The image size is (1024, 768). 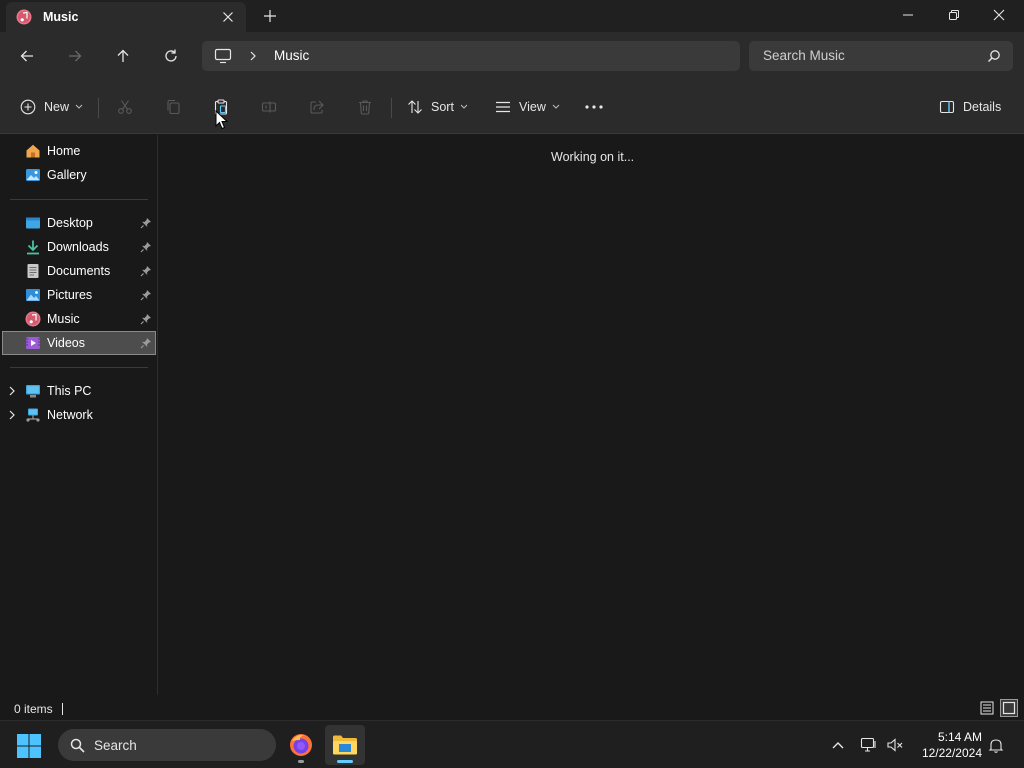 I want to click on refresh-button, so click(x=171, y=56).